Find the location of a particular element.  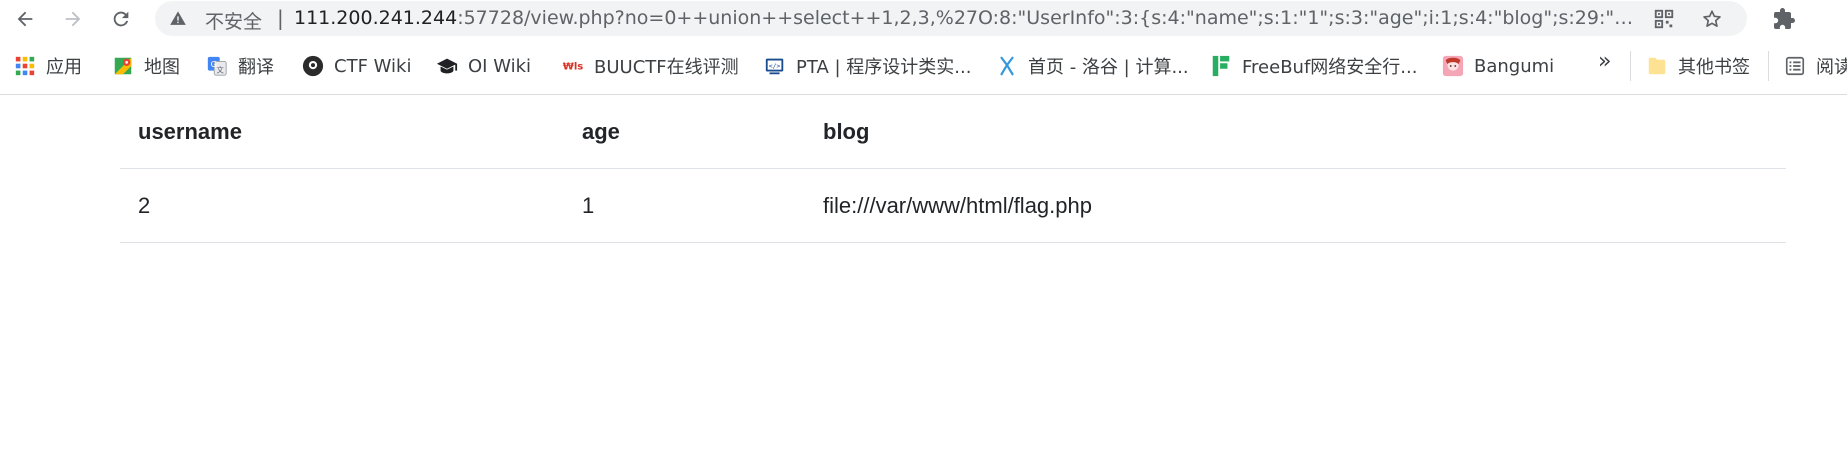

forward-button is located at coordinates (73, 19).